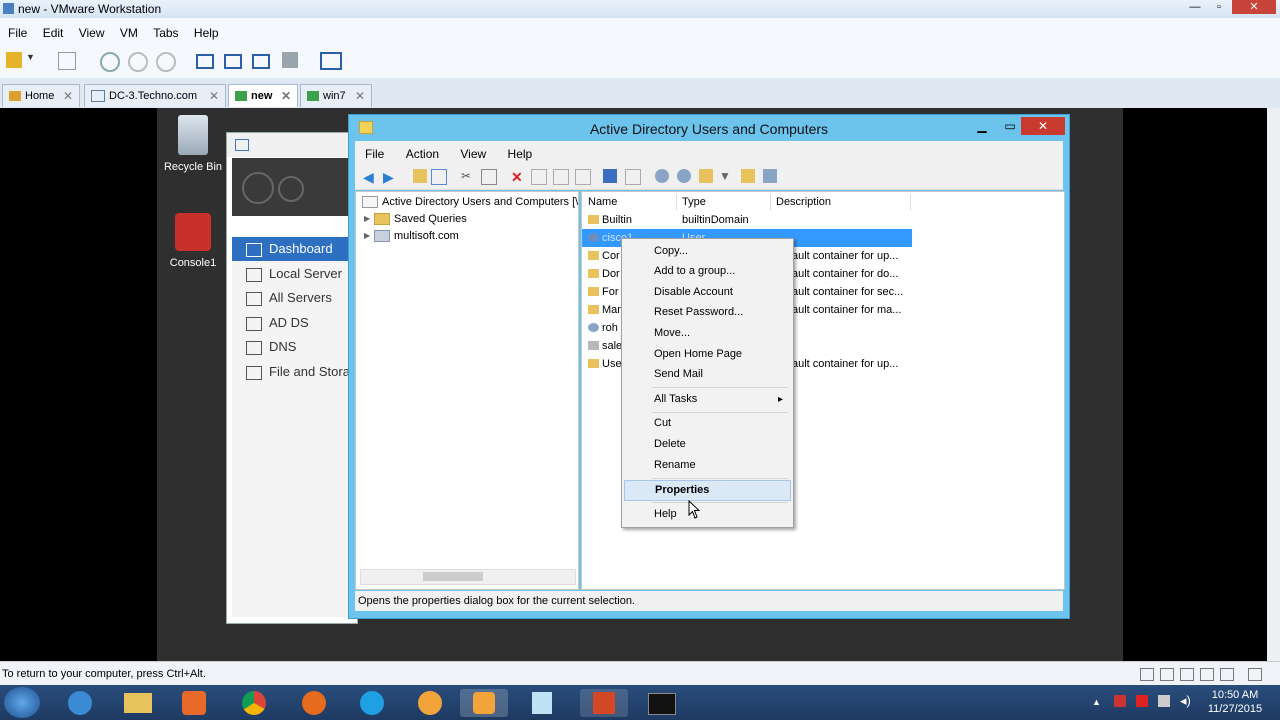  I want to click on cdrom-icon, so click(1167, 674).